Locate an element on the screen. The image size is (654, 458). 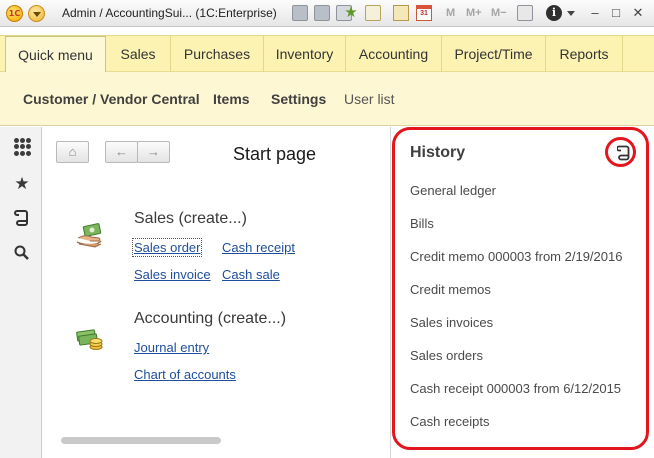
main-menu-purchases: Purchases is located at coordinates (217, 54).